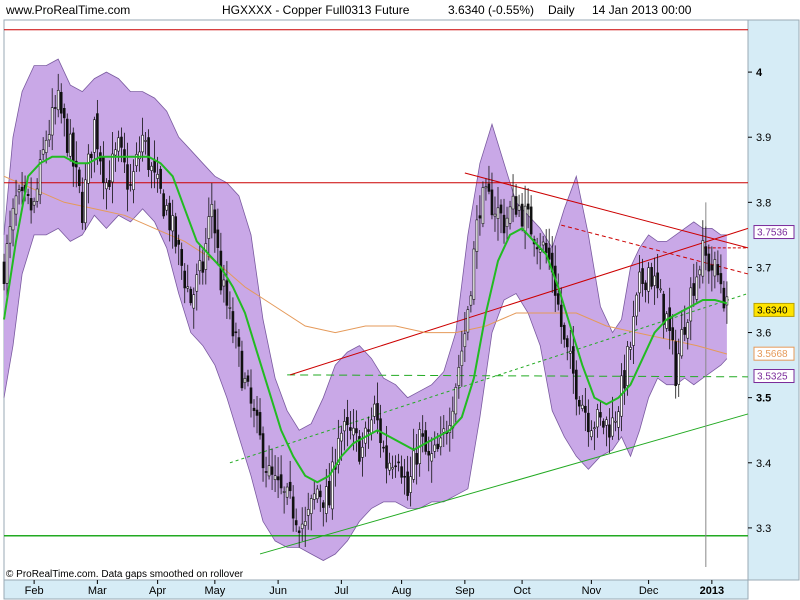 This screenshot has height=600, width=800. I want to click on x-tick-label: 2013, so click(712, 591).